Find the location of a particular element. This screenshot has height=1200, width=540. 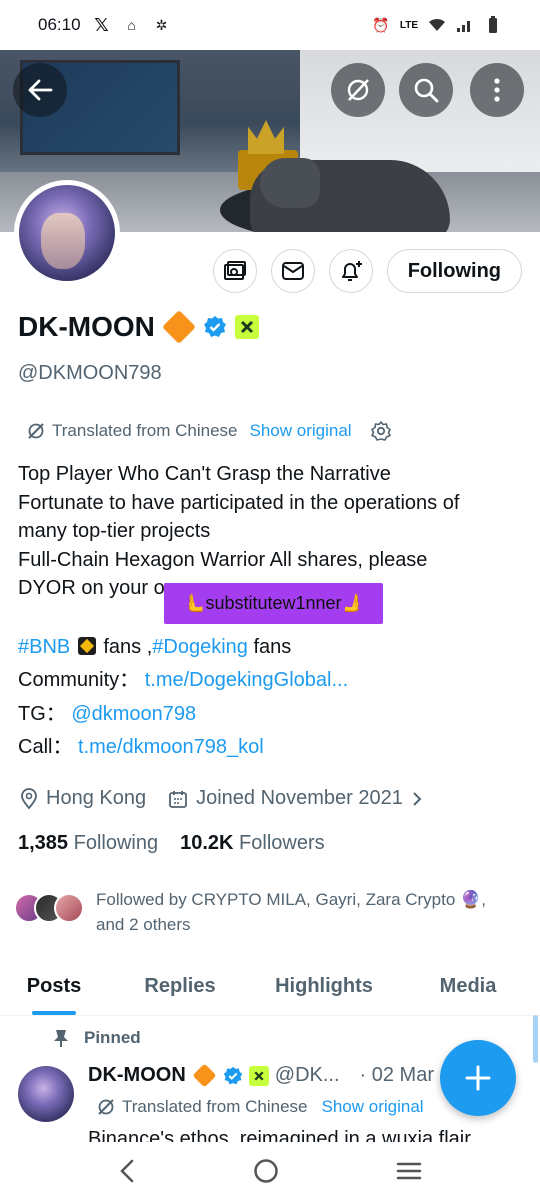

aperture-icon: ✲ is located at coordinates (161, 24).